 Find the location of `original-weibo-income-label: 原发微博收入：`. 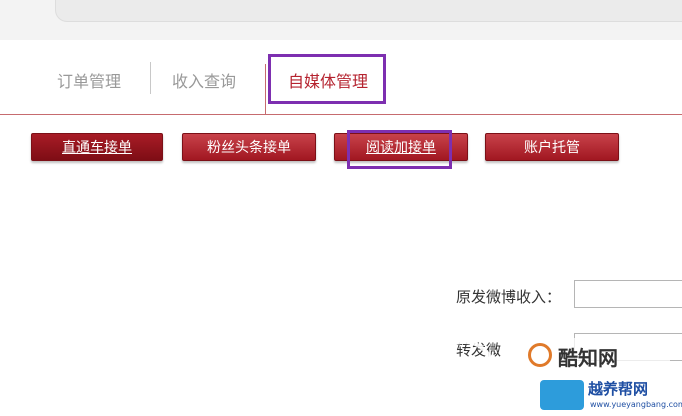

original-weibo-income-label: 原发微博收入： is located at coordinates (509, 297).